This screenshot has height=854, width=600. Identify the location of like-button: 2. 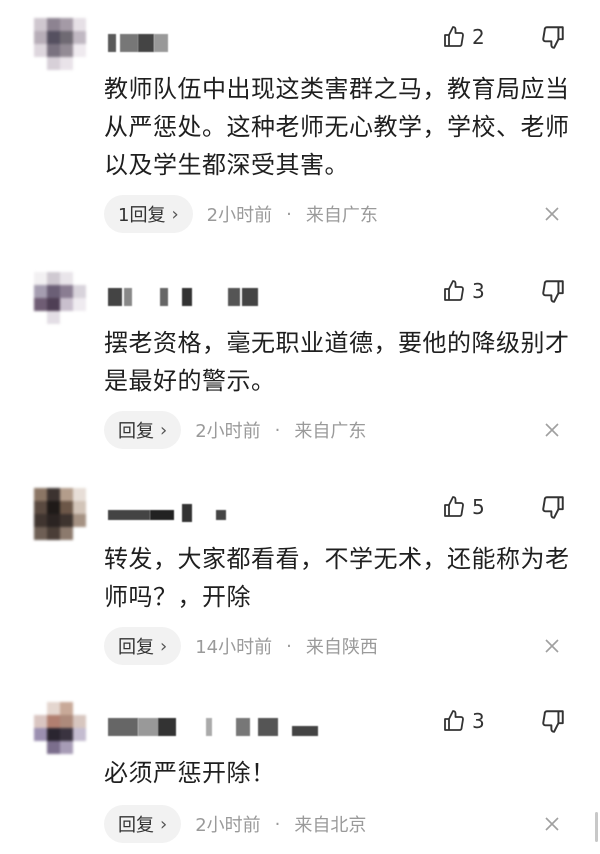
(463, 37).